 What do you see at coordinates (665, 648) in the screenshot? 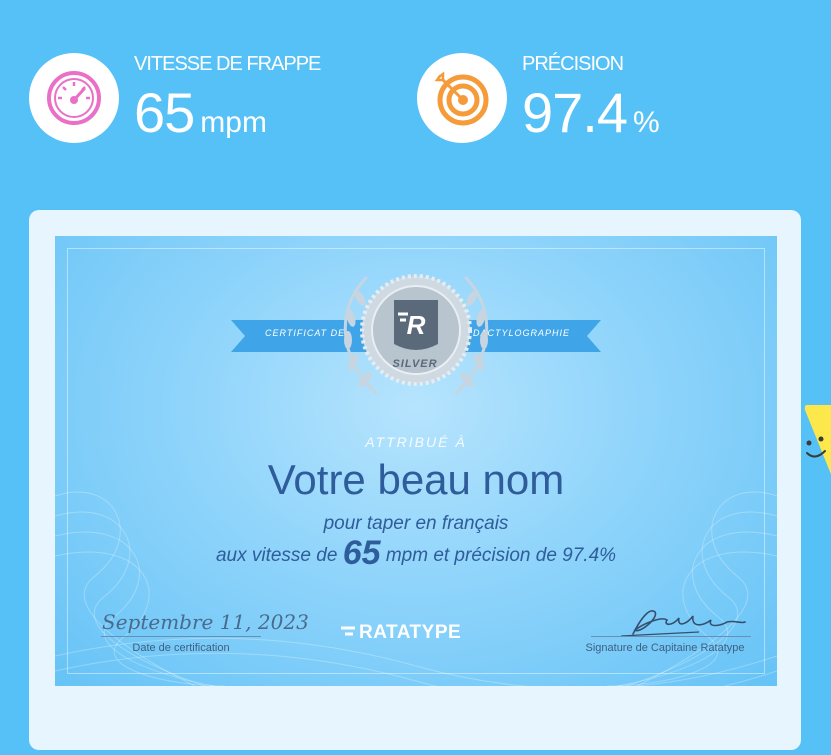
I see `signature-caption: Signature de Capitaine Ratatype` at bounding box center [665, 648].